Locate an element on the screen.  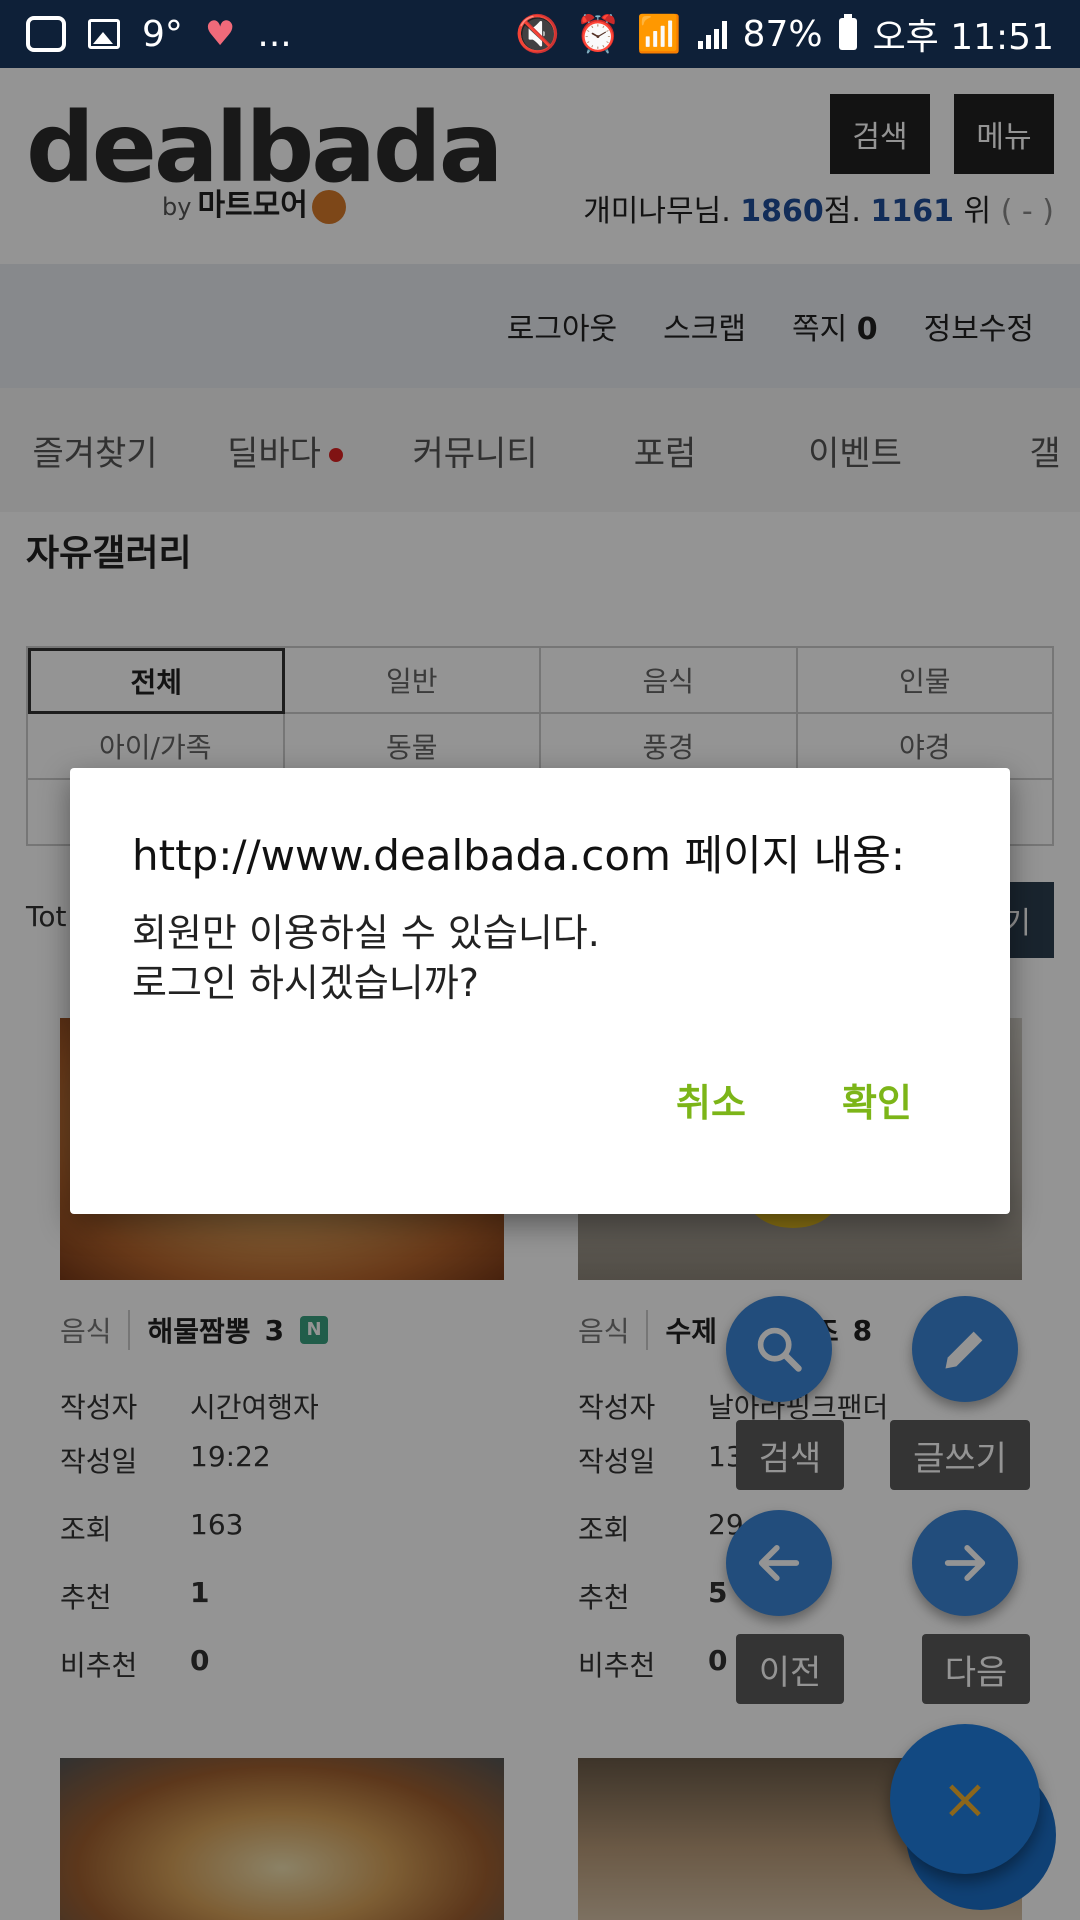
dialog-title: http://www.dealbada.com 페이지 내용: is located at coordinates (519, 855).